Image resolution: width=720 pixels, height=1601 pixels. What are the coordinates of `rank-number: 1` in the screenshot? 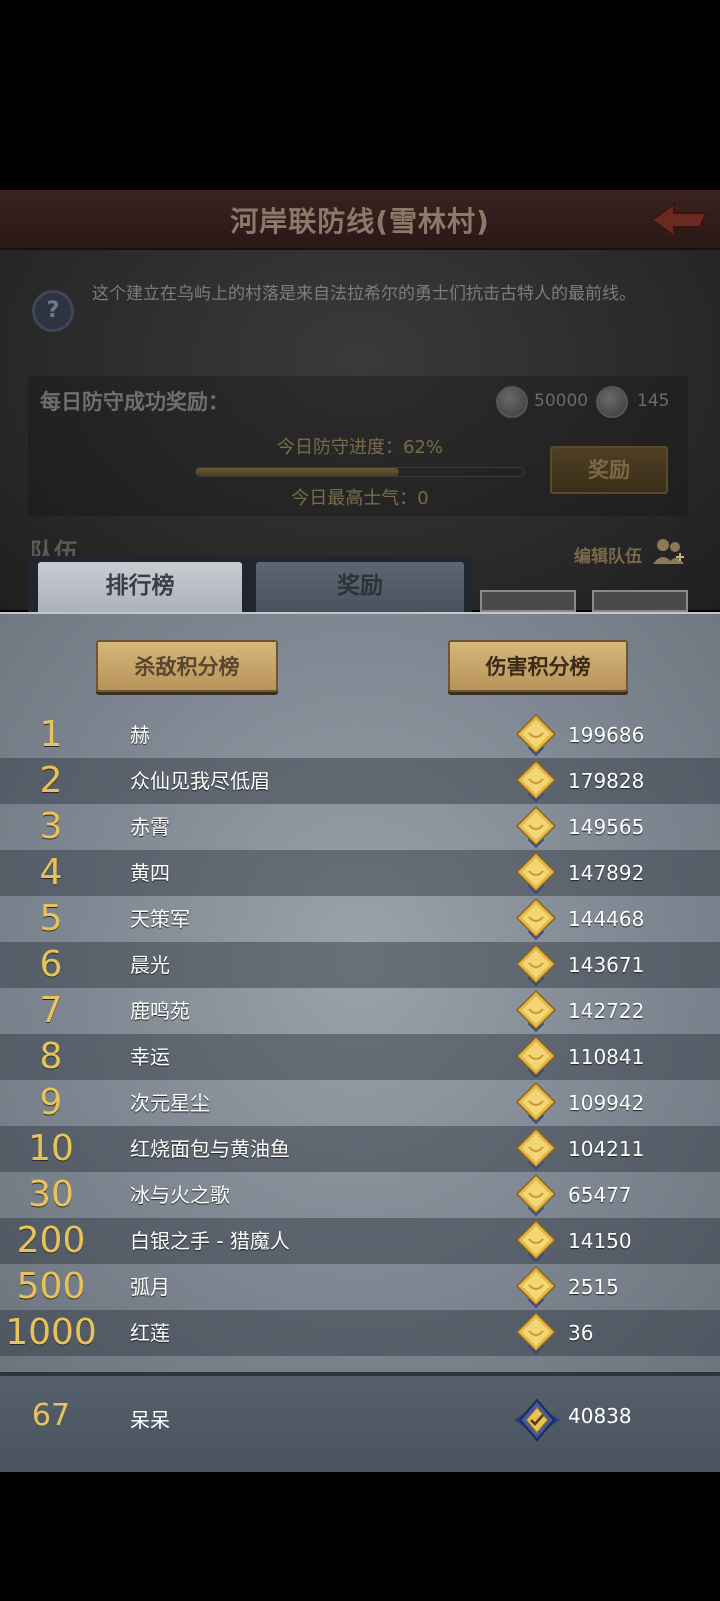 It's located at (51, 734).